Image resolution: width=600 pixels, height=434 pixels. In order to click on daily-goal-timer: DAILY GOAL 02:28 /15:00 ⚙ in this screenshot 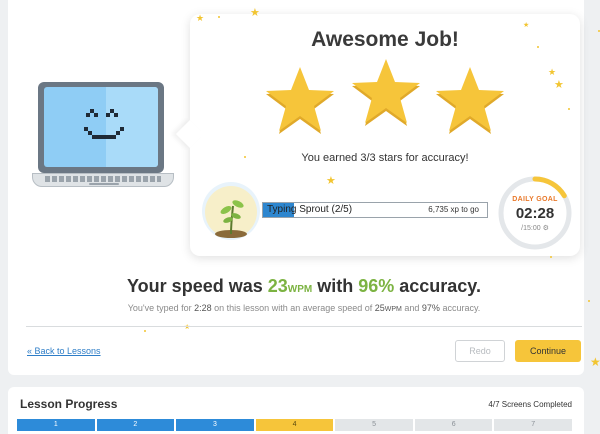, I will do `click(535, 213)`.